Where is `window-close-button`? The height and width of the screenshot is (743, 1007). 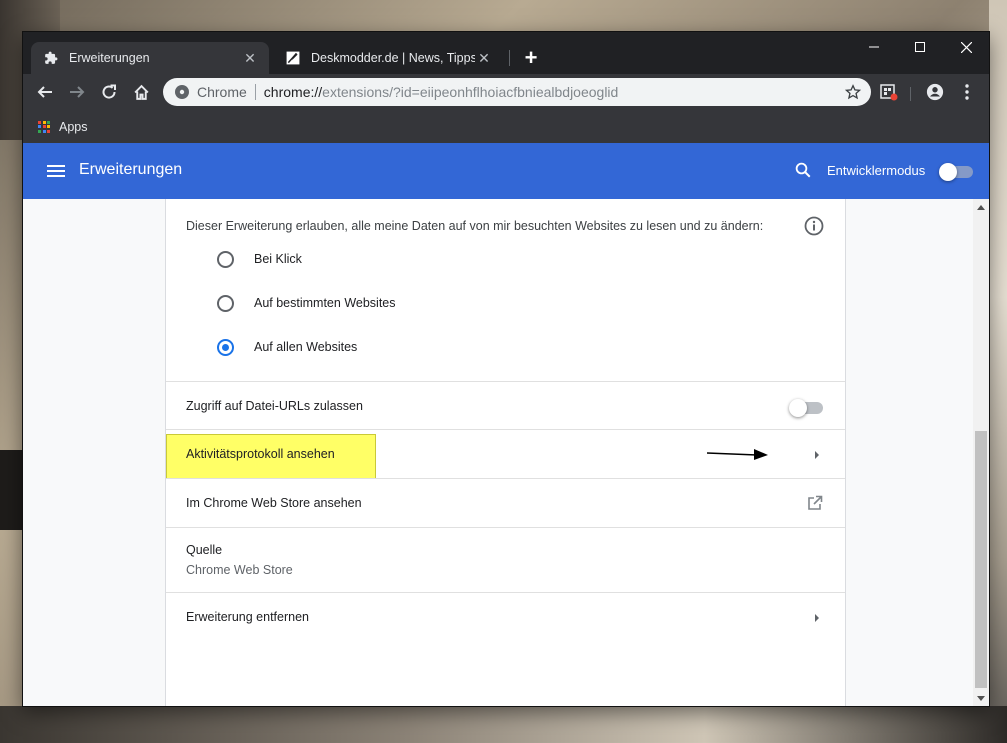
window-close-button is located at coordinates (966, 47).